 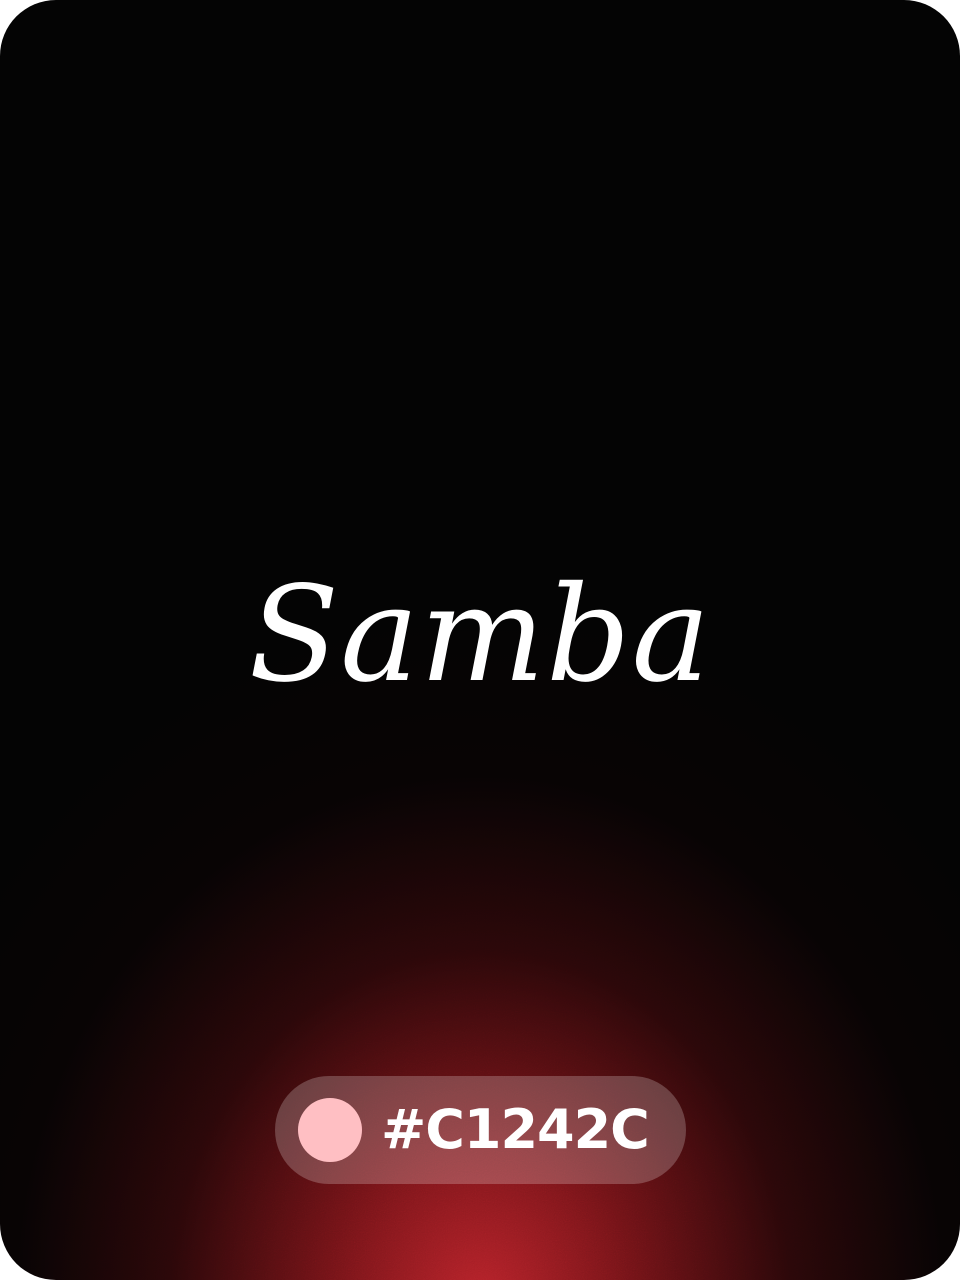 I want to click on hex-code-pill: #C1242C, so click(x=480, y=1130).